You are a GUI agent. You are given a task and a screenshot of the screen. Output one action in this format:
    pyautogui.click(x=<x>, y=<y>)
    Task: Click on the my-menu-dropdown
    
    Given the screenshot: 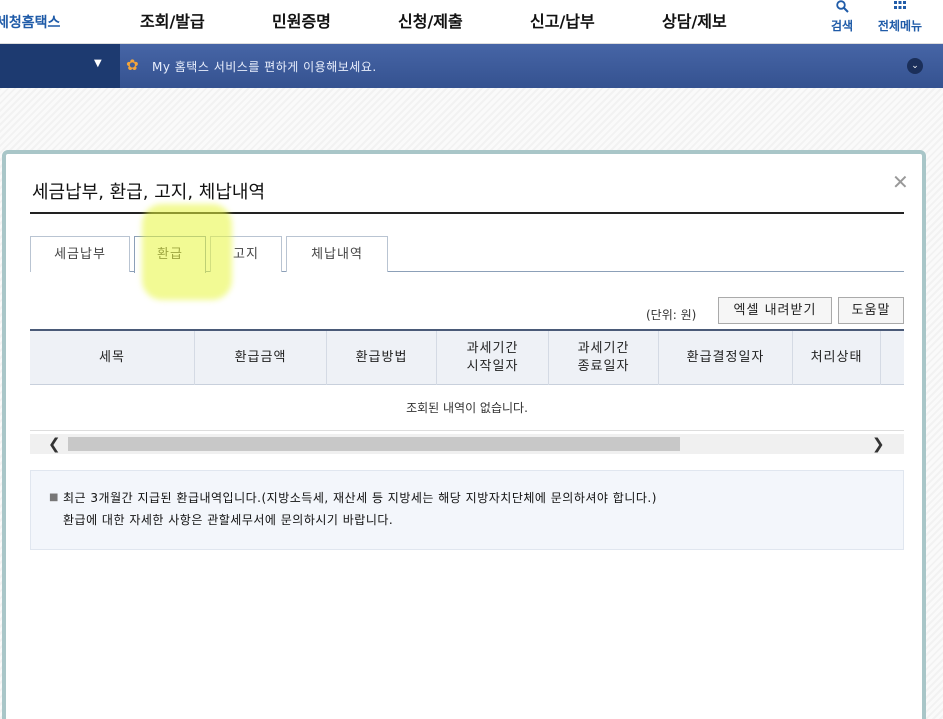 What is the action you would take?
    pyautogui.click(x=60, y=66)
    